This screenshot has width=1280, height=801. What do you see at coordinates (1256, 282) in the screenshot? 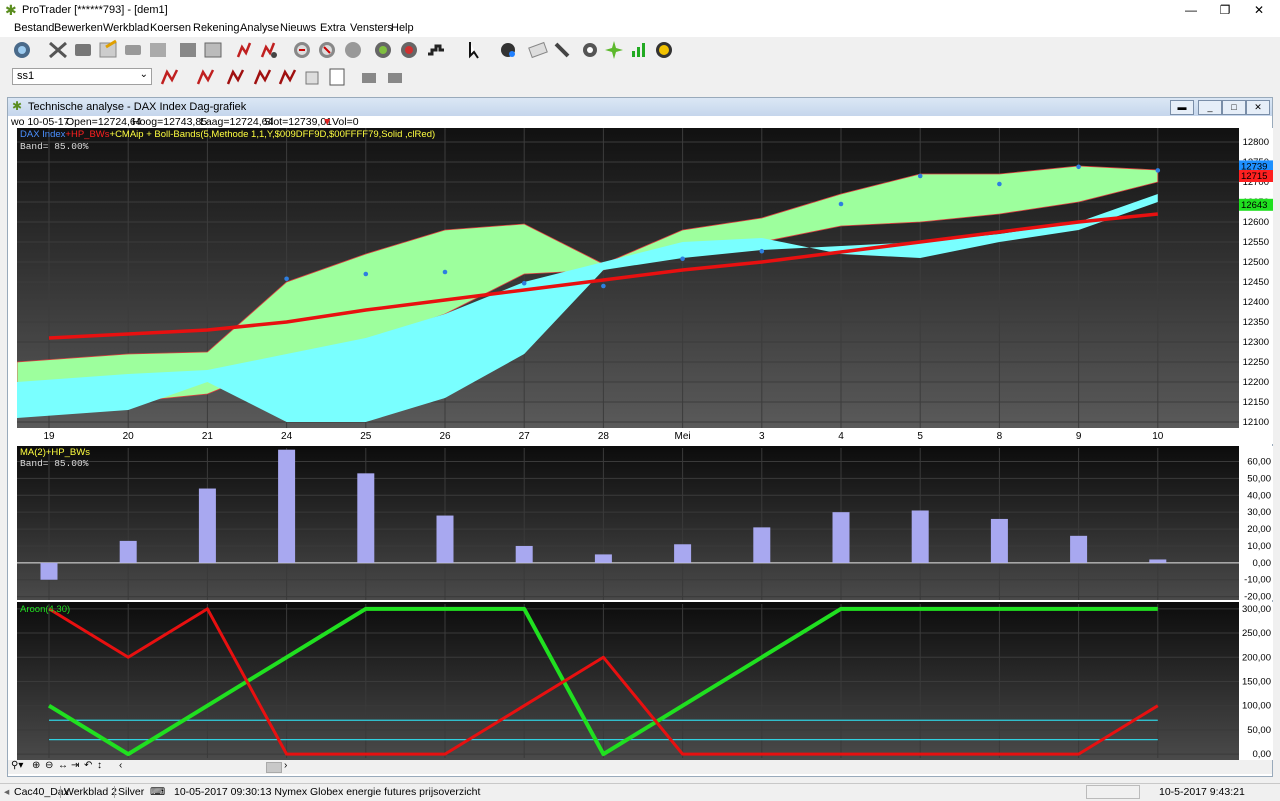
I see `price-tick-label: 12450` at bounding box center [1256, 282].